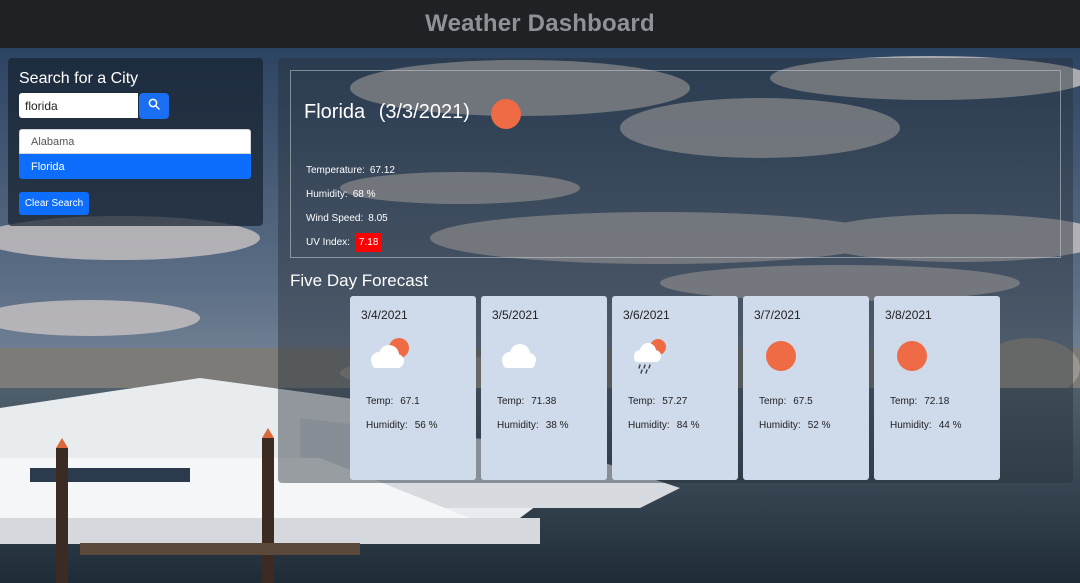 This screenshot has height=583, width=1080. Describe the element at coordinates (413, 388) in the screenshot. I see `forecast-card: 3/4/2021 Temp: 67.1 Humidity: 56 %` at that location.